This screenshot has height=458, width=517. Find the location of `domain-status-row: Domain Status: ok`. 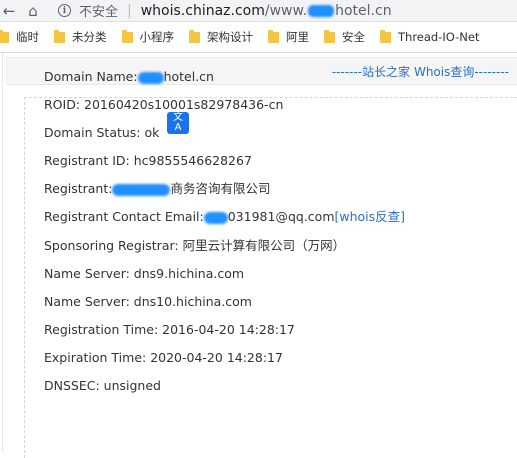

domain-status-row: Domain Status: ok is located at coordinates (102, 133).